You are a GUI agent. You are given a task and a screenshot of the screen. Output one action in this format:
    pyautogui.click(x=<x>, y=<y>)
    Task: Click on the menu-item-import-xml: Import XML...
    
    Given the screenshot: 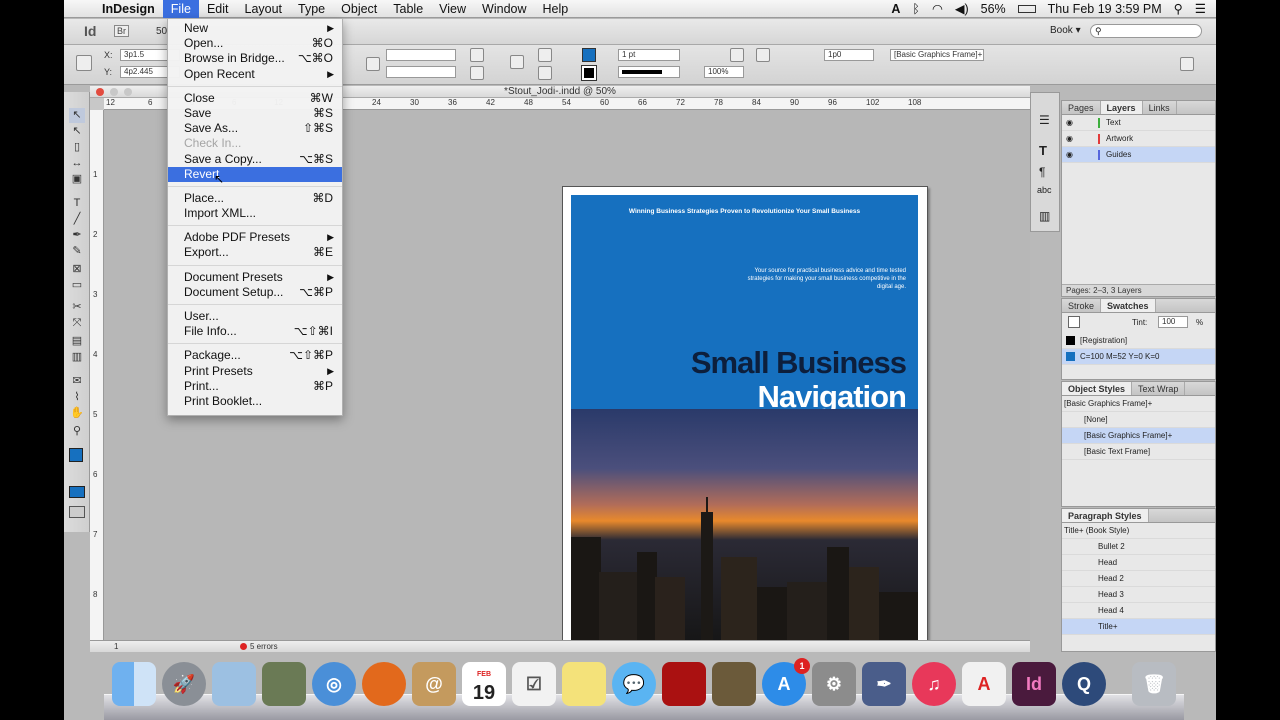 What is the action you would take?
    pyautogui.click(x=255, y=213)
    